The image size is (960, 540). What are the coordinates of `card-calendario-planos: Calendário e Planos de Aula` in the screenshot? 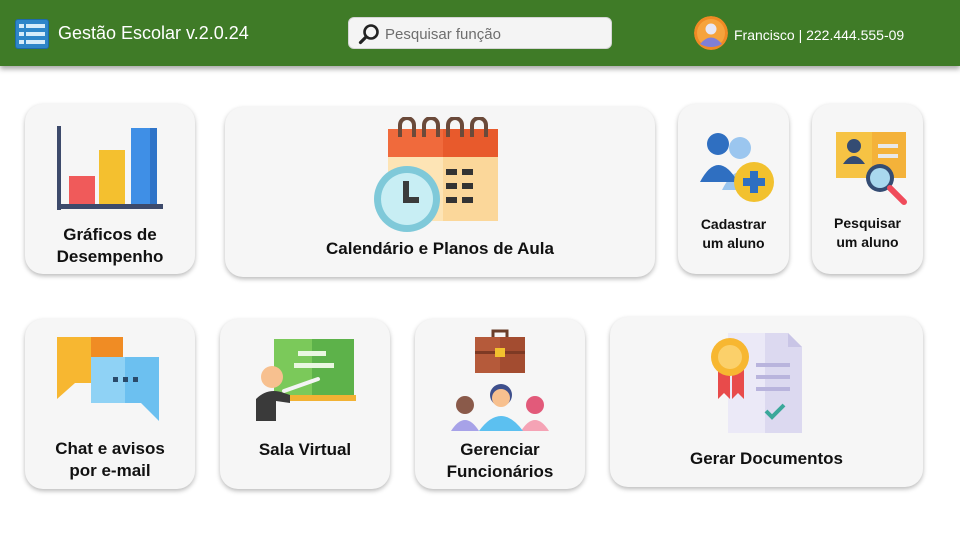 It's located at (440, 192).